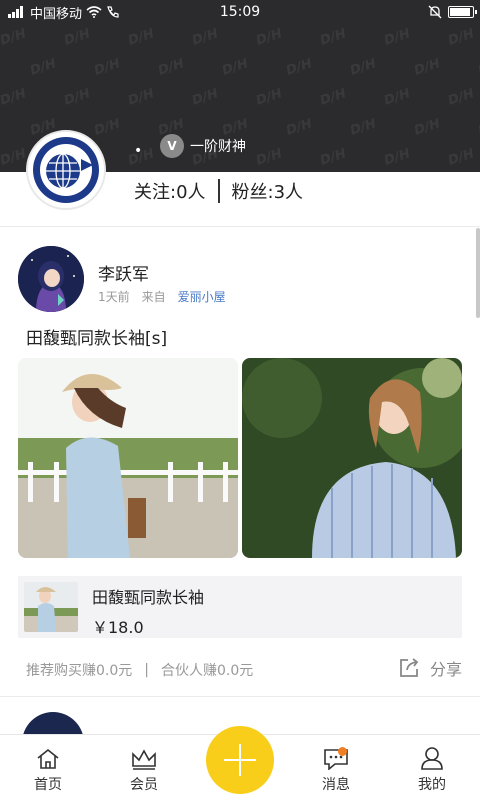 Image resolution: width=480 pixels, height=800 pixels. Describe the element at coordinates (48, 758) in the screenshot. I see `home-icon` at that location.